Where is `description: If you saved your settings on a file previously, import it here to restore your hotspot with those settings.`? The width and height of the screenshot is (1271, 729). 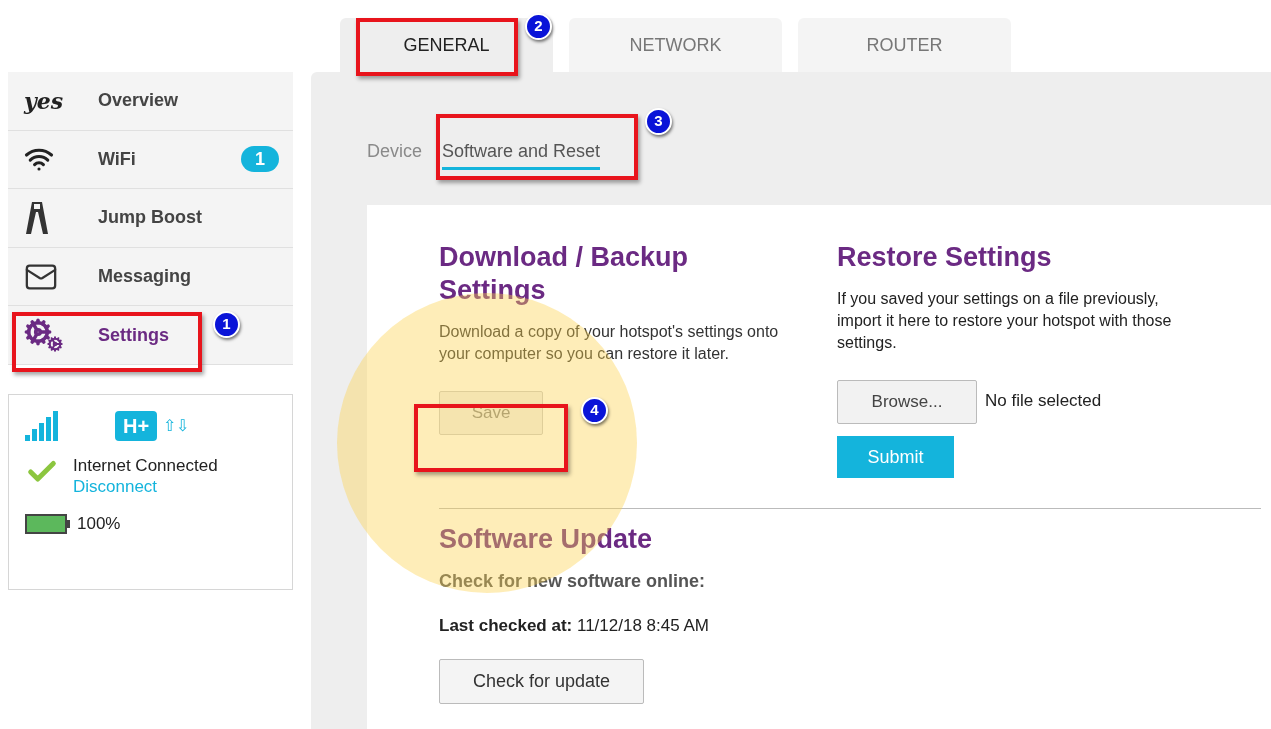
description: If you saved your settings on a file previously, import it here to restore your hotspot with those settings. is located at coordinates (1005, 321).